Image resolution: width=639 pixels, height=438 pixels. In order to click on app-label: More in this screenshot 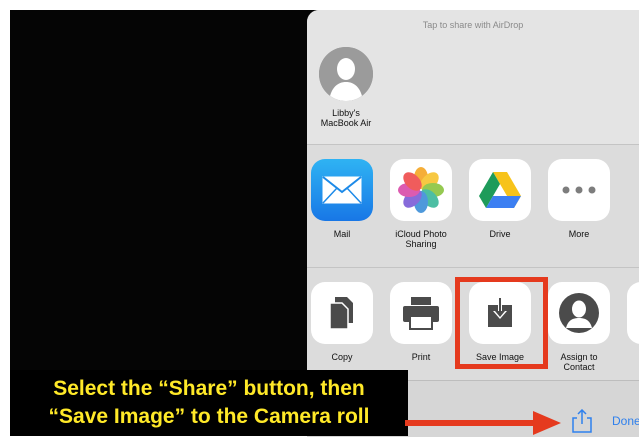, I will do `click(579, 234)`.